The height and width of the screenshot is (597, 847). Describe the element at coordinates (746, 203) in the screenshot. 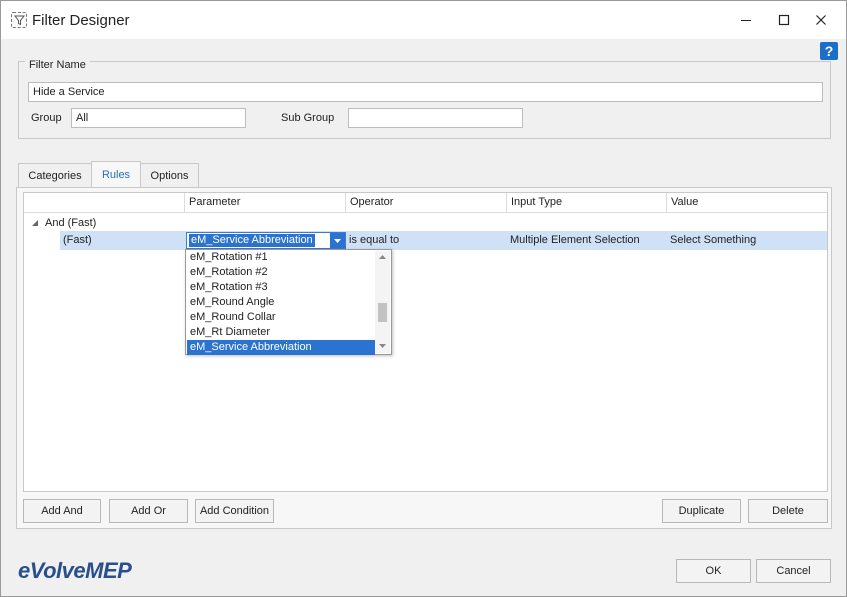

I see `column-header-value: Value` at that location.